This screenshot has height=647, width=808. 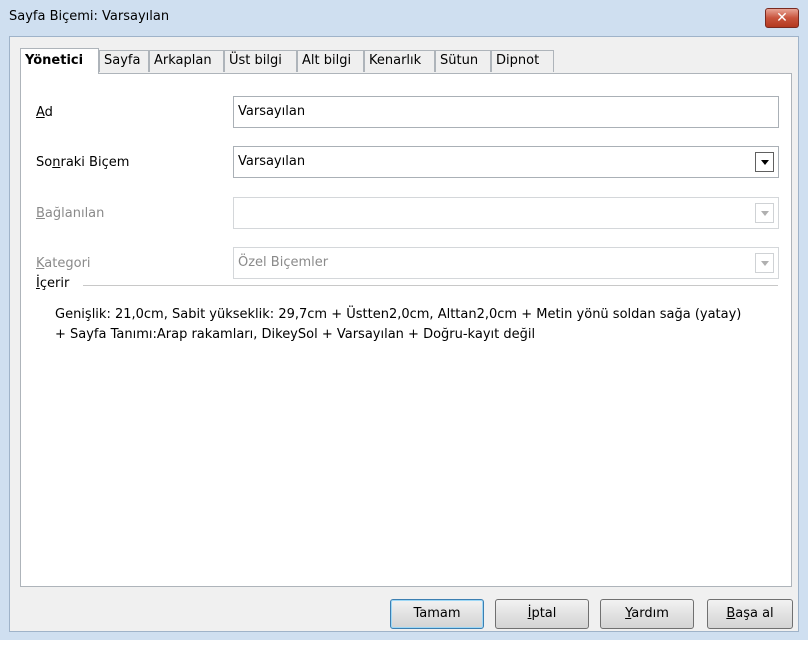 I want to click on category-label: Kategori, so click(x=63, y=263).